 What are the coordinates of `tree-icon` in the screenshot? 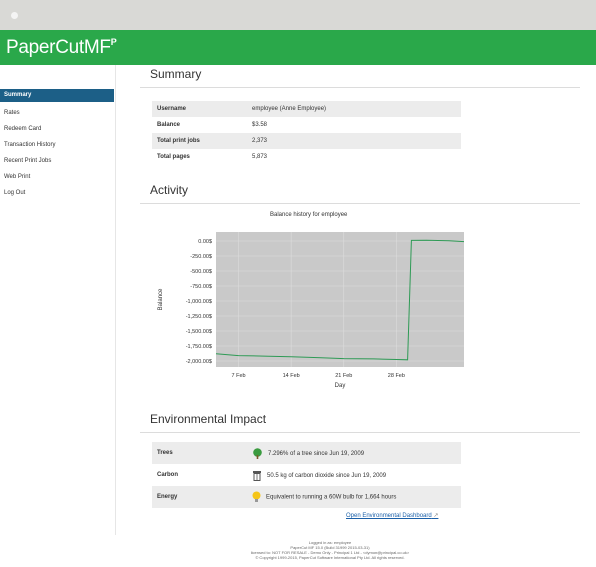 It's located at (257, 453).